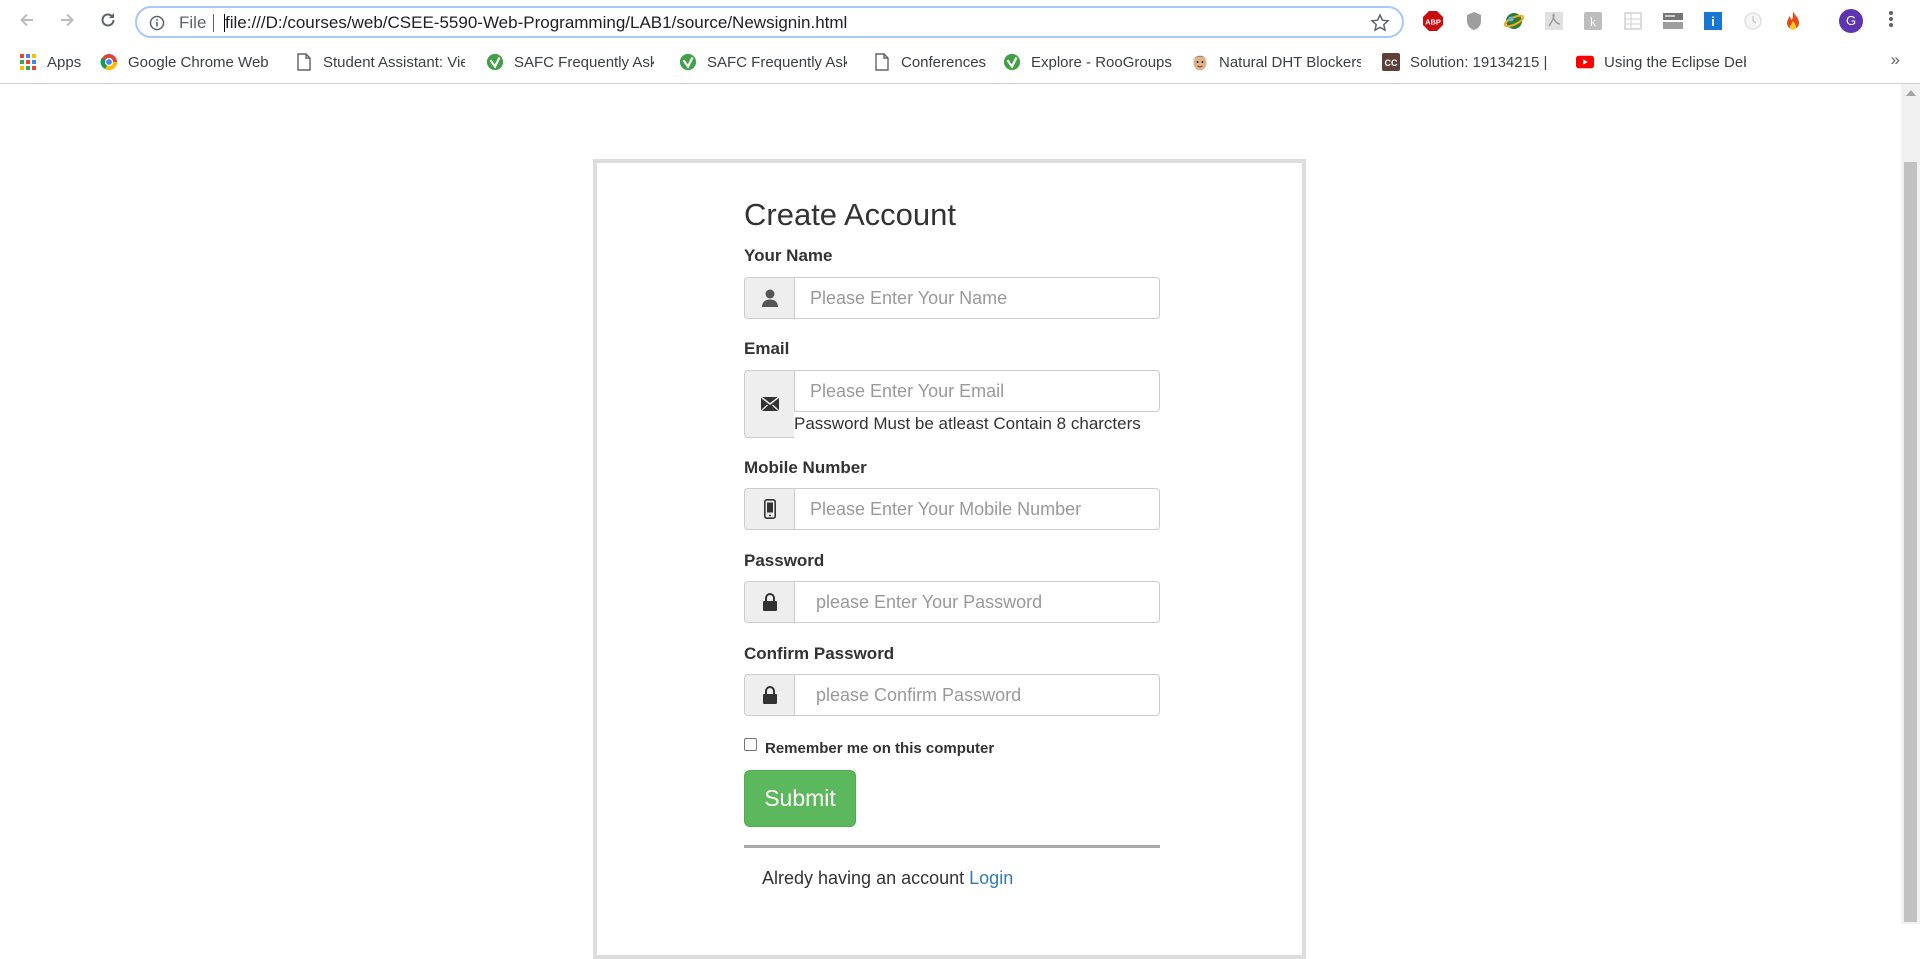  Describe the element at coordinates (977, 391) in the screenshot. I see `email-input` at that location.